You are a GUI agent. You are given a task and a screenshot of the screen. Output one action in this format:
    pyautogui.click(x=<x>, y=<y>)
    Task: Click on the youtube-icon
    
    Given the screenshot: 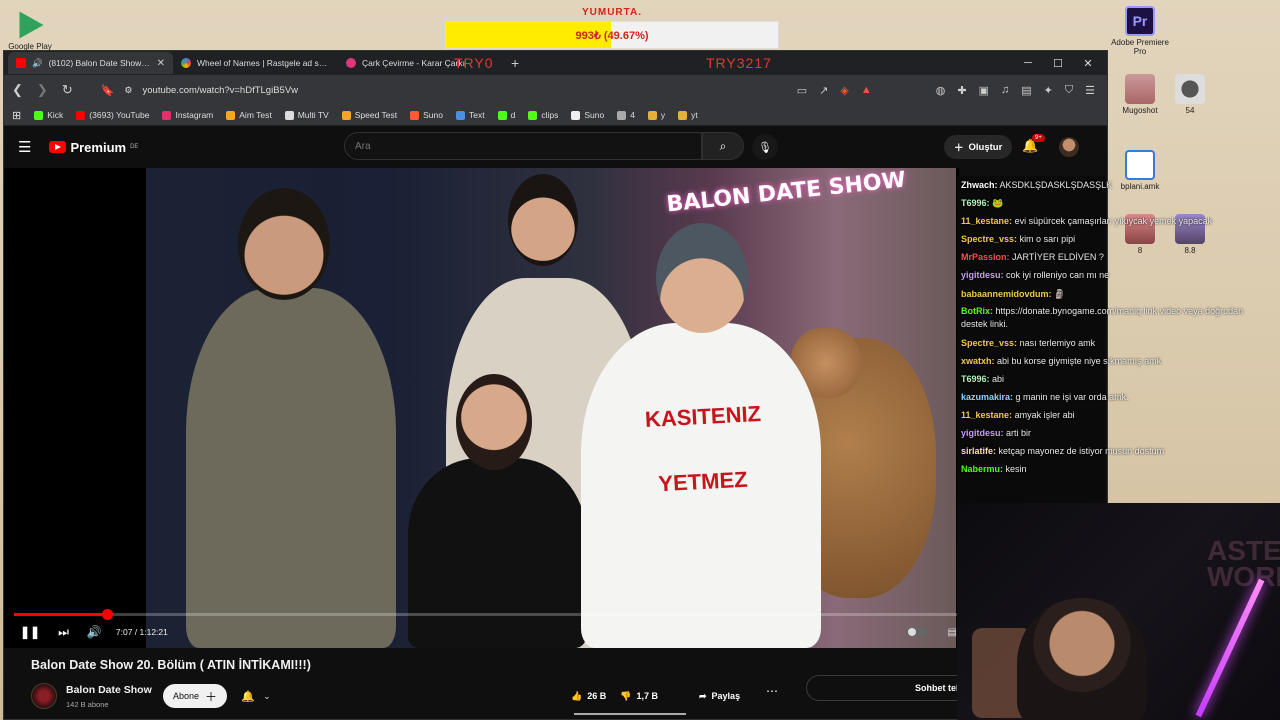 What is the action you would take?
    pyautogui.click(x=81, y=115)
    